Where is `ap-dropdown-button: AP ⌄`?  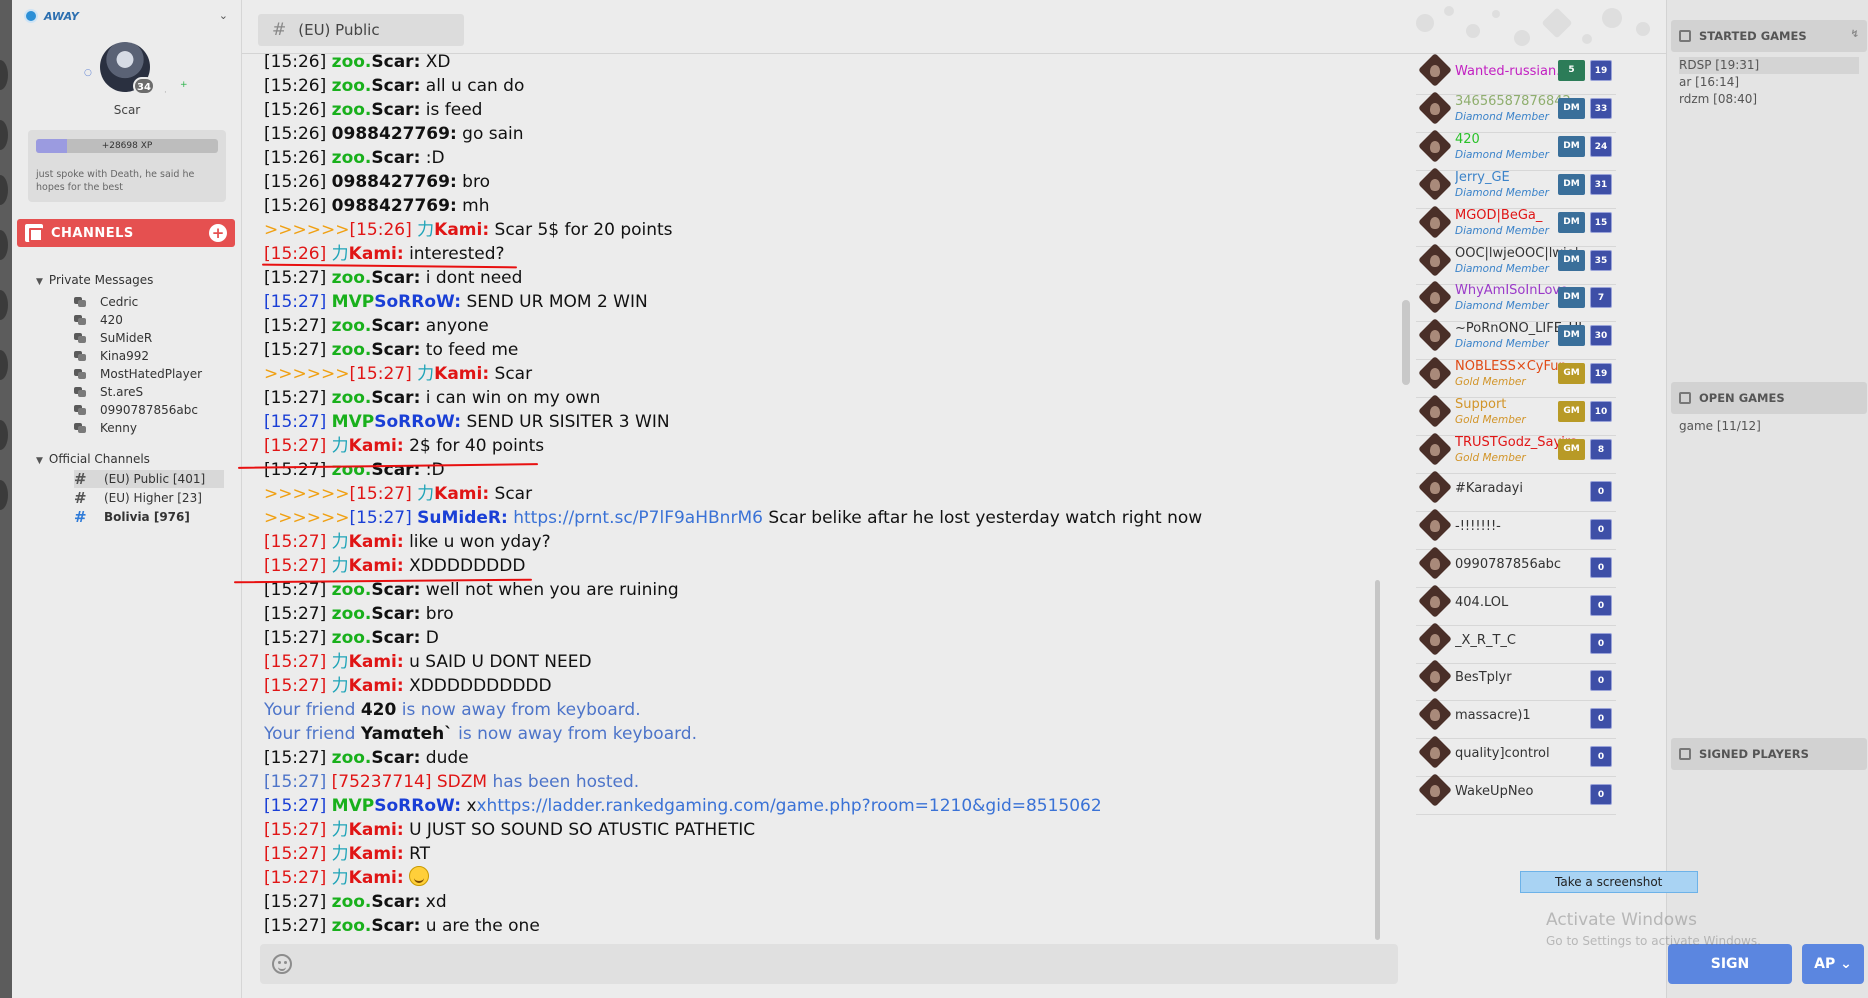 ap-dropdown-button: AP ⌄ is located at coordinates (1833, 964).